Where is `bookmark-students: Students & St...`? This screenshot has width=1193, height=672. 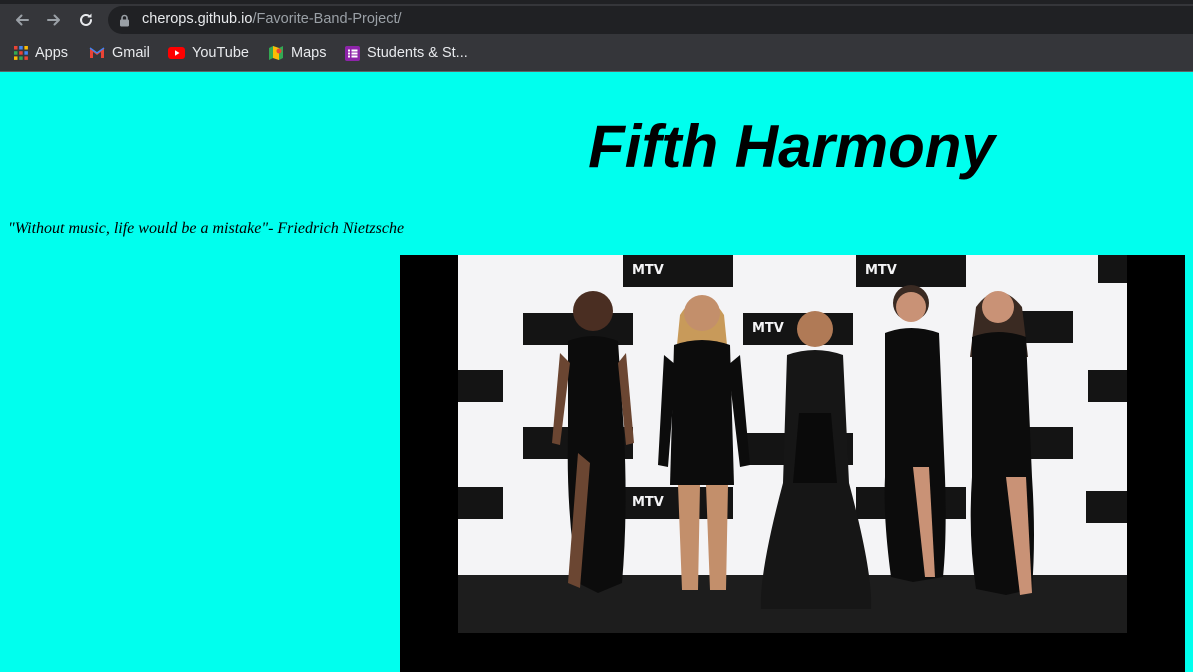 bookmark-students: Students & St... is located at coordinates (406, 53).